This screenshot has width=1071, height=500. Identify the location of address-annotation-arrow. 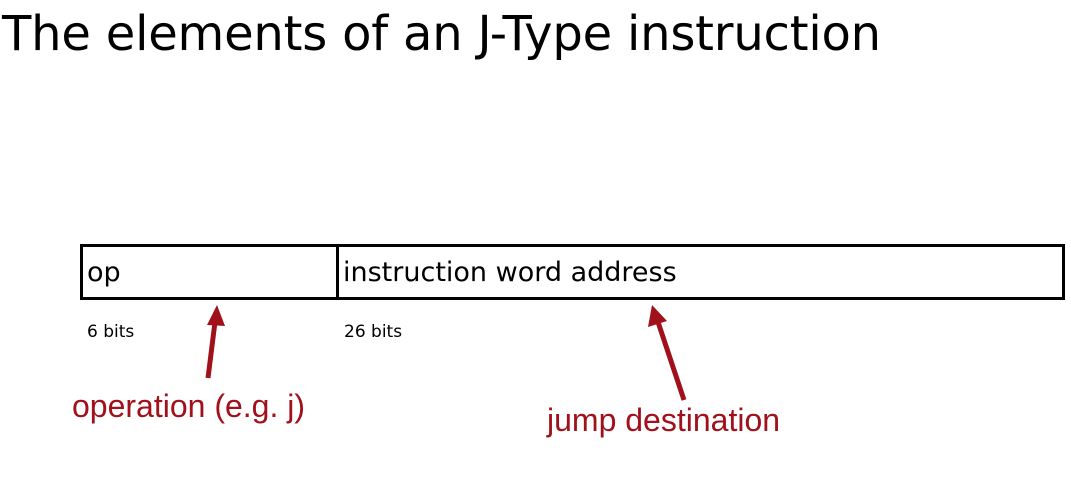
(667, 353).